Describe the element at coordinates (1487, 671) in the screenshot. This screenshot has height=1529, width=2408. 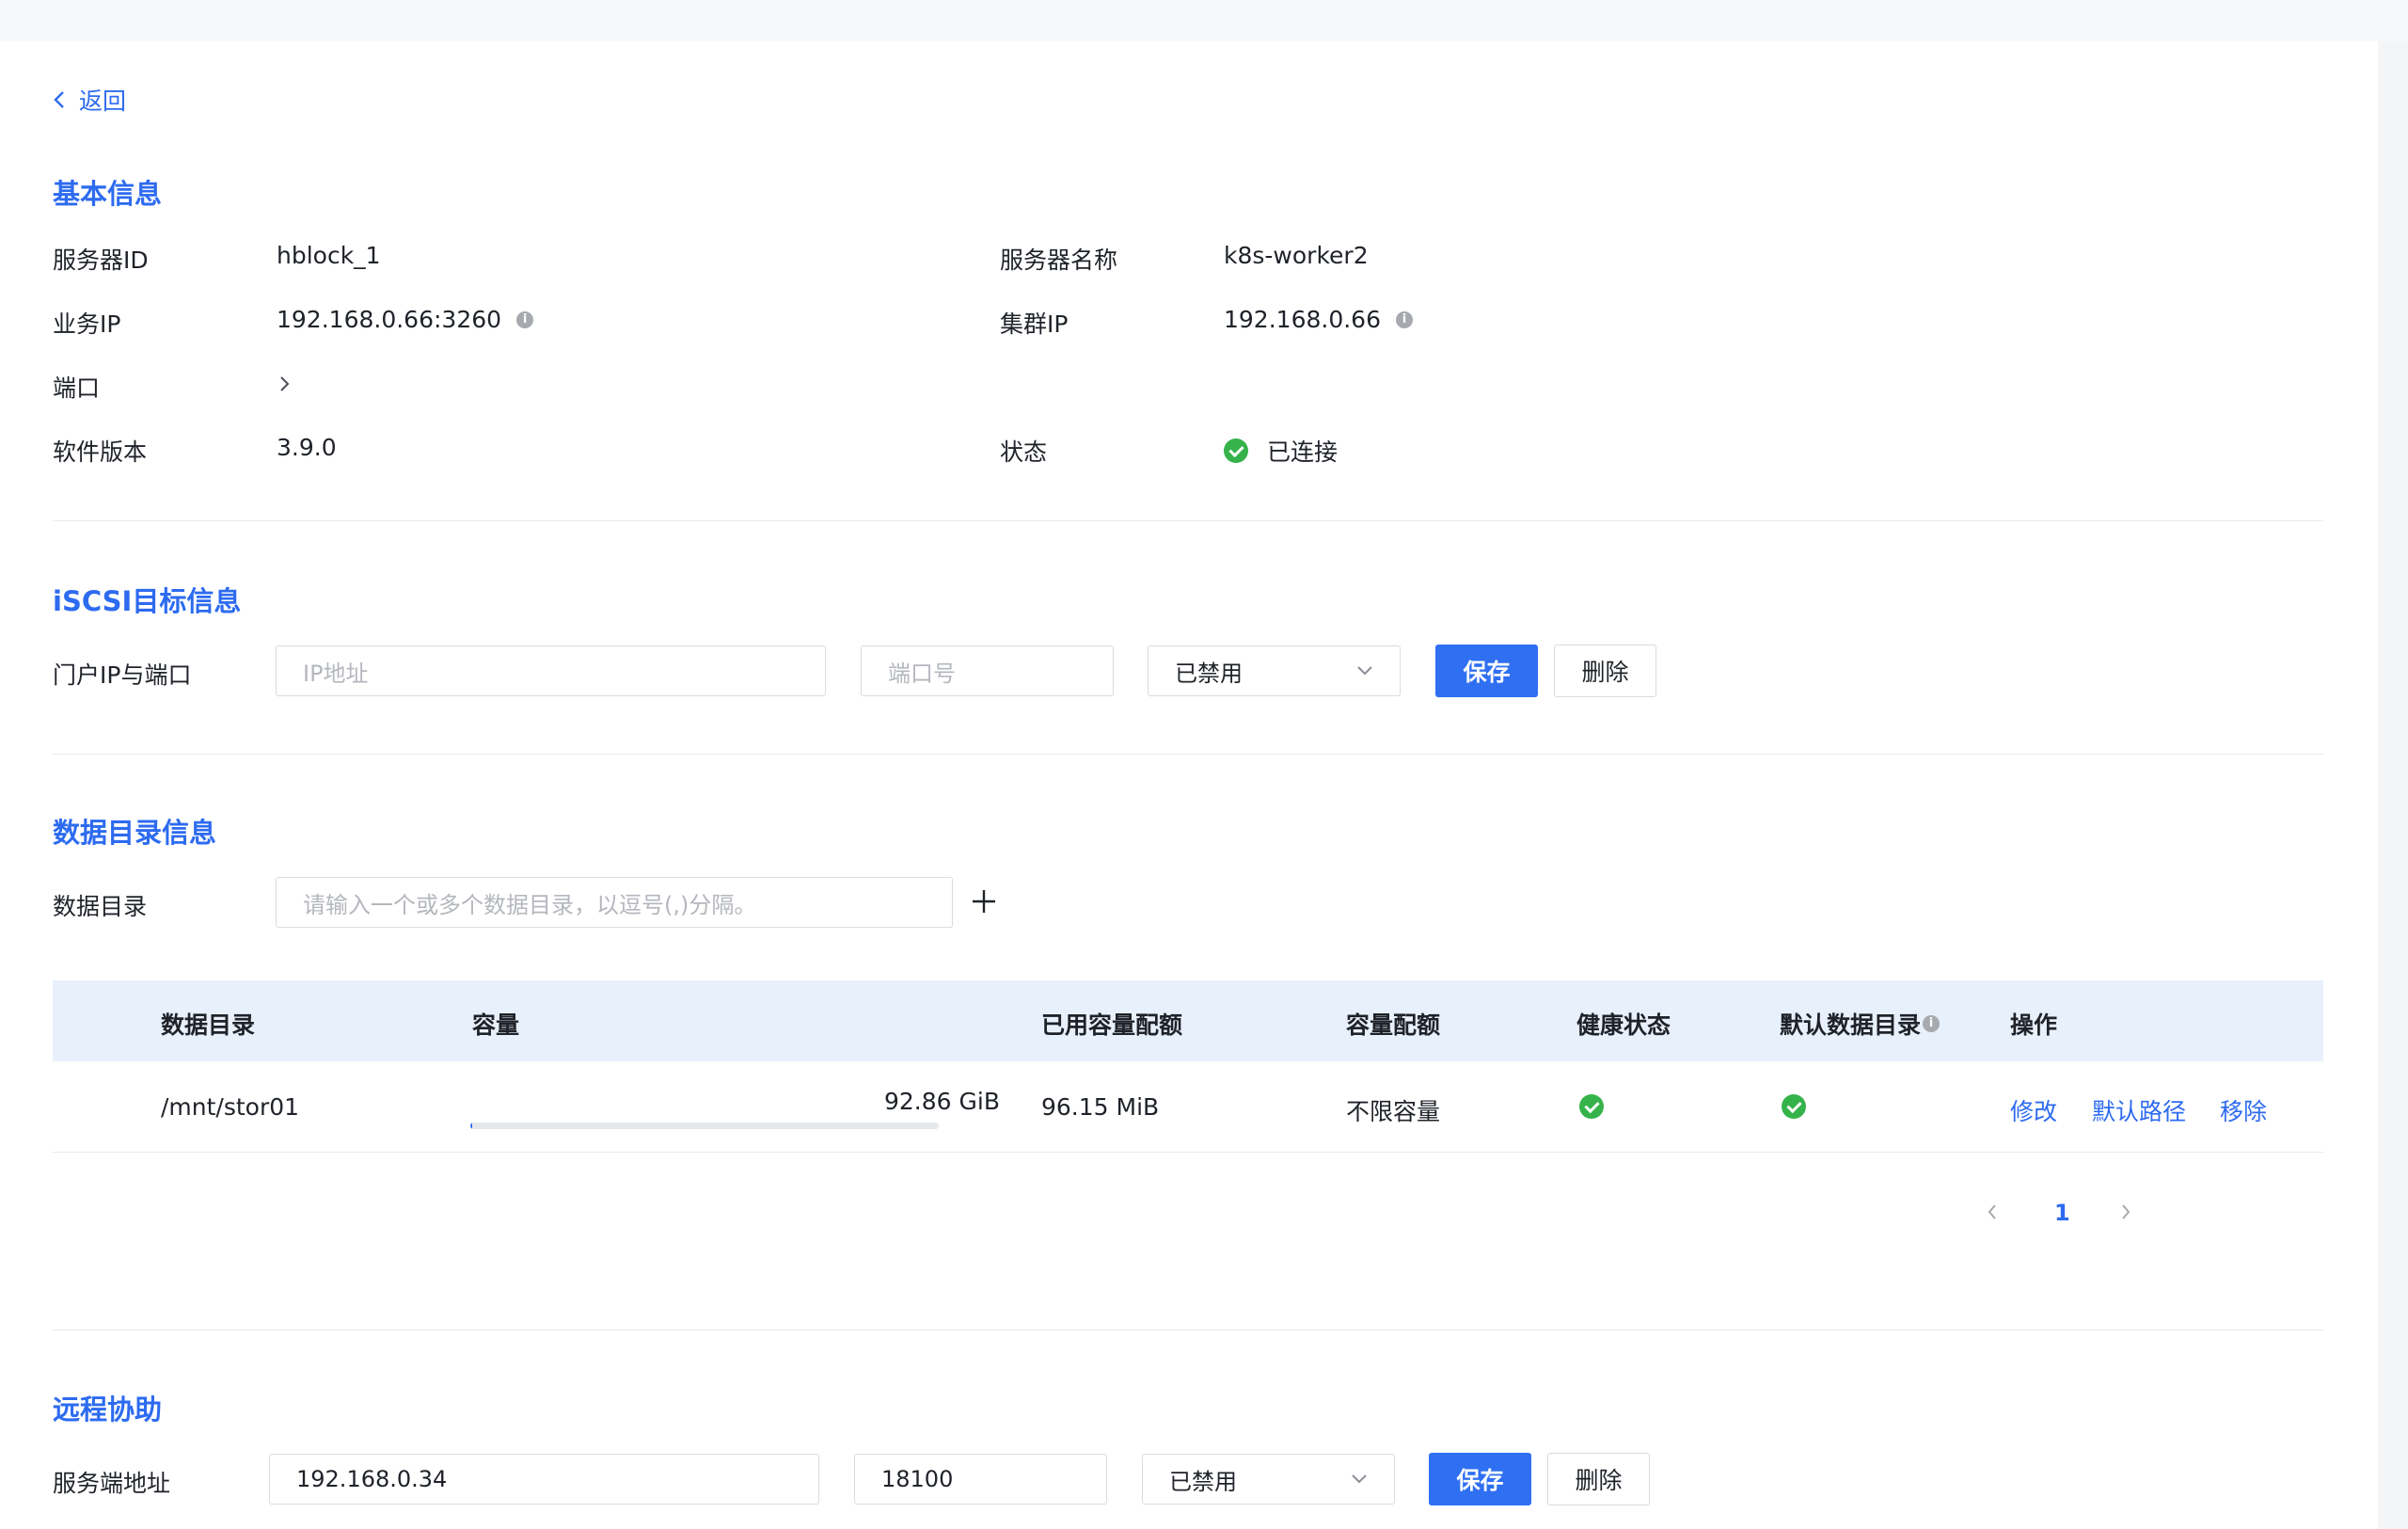
I see `iscsi-save-button: 保存` at that location.